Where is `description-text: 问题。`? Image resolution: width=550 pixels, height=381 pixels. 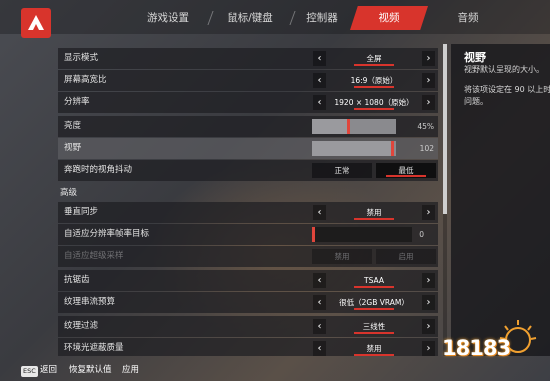 description-text: 问题。 is located at coordinates (476, 101).